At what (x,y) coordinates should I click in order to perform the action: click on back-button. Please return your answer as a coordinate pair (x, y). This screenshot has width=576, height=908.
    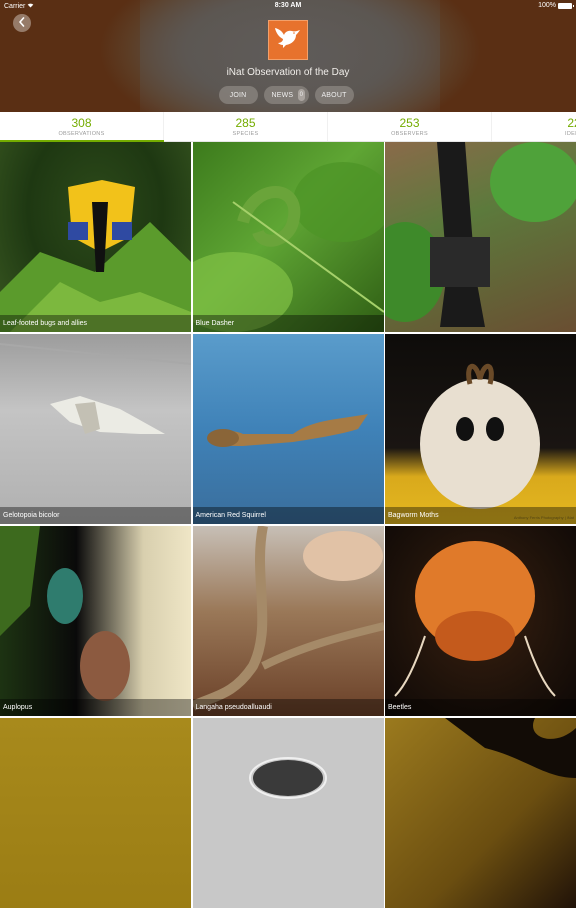
    Looking at the image, I should click on (22, 23).